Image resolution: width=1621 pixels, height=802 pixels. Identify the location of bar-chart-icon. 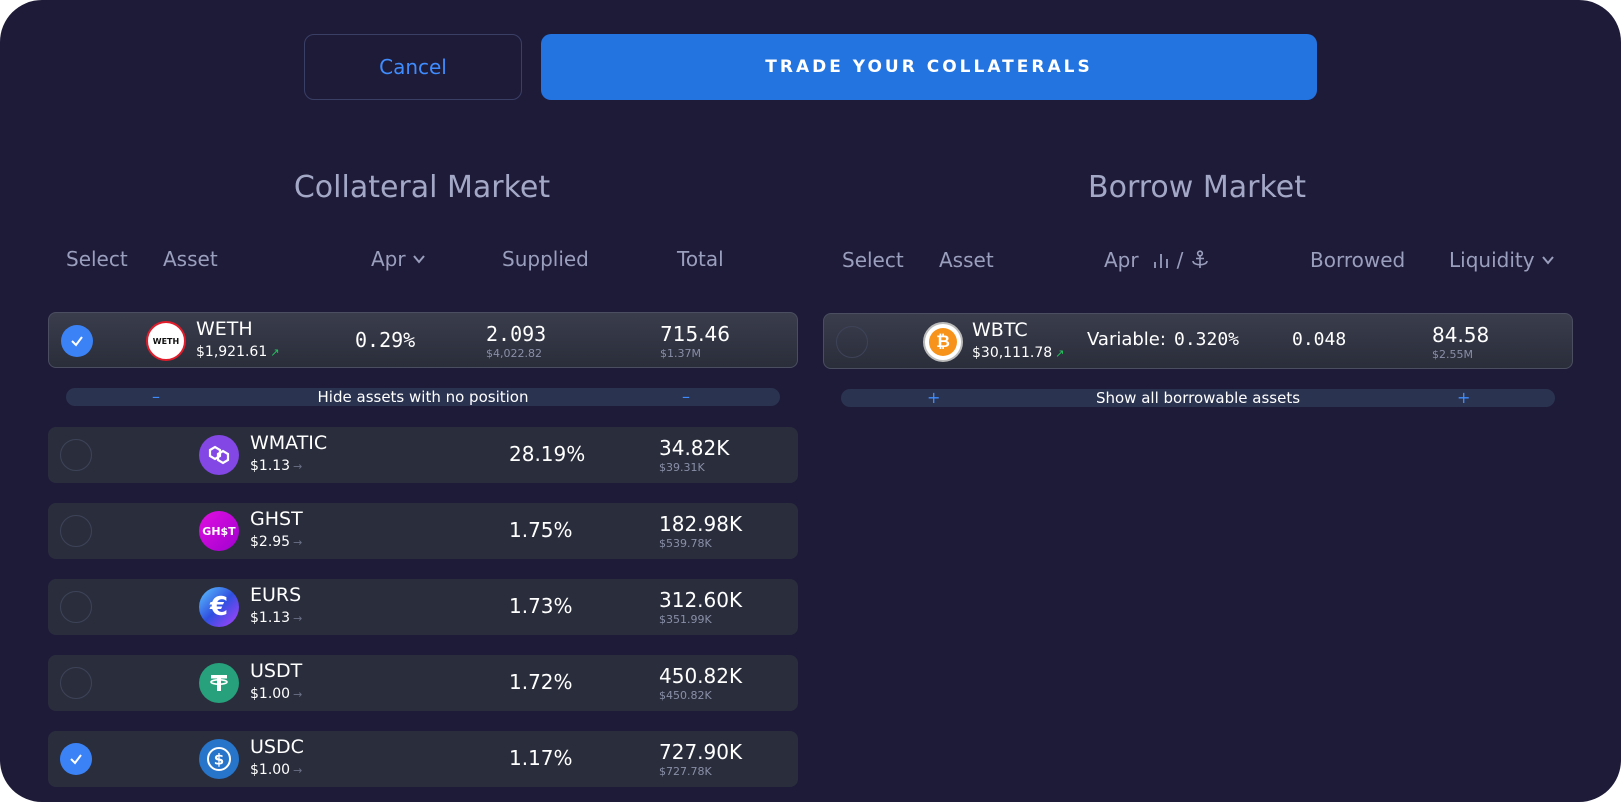
(1161, 260).